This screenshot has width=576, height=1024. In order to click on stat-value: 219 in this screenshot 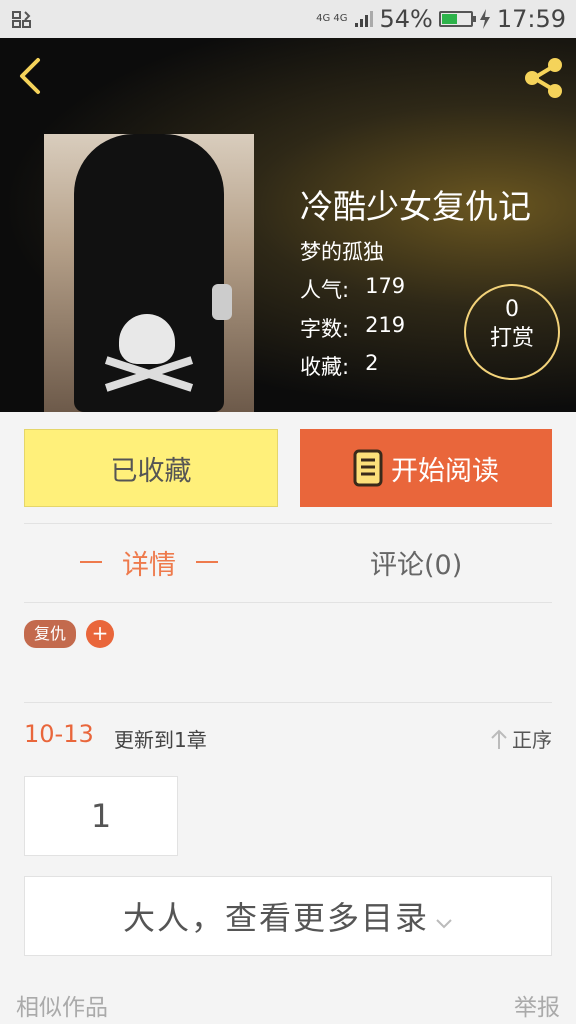, I will do `click(385, 325)`.